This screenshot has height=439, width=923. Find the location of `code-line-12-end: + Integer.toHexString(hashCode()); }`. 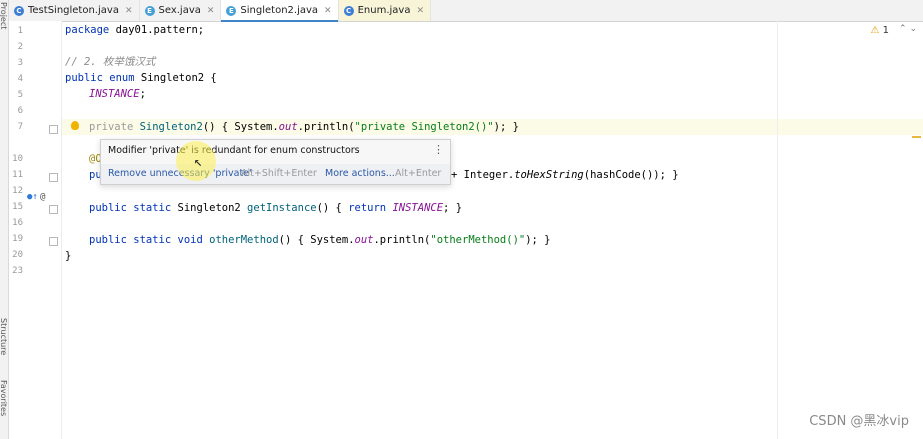

code-line-12-end: + Integer.toHexString(hashCode()); } is located at coordinates (565, 175).